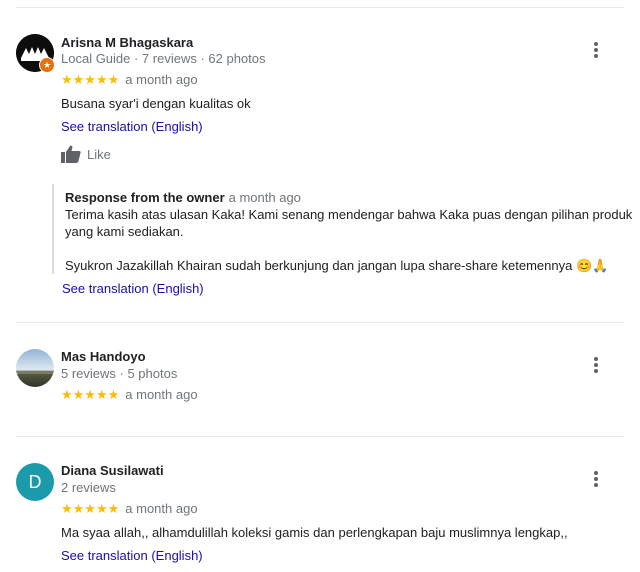  What do you see at coordinates (88, 487) in the screenshot?
I see `reviewer-meta: 2 reviews` at bounding box center [88, 487].